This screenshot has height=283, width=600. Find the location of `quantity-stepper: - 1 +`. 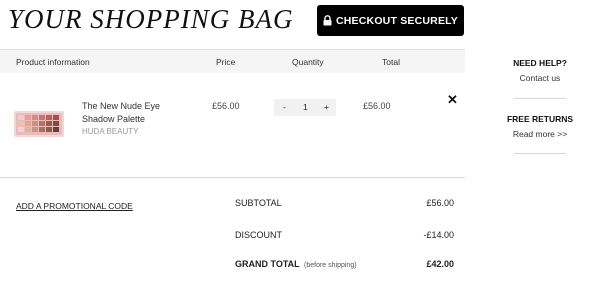

quantity-stepper: - 1 + is located at coordinates (305, 107).